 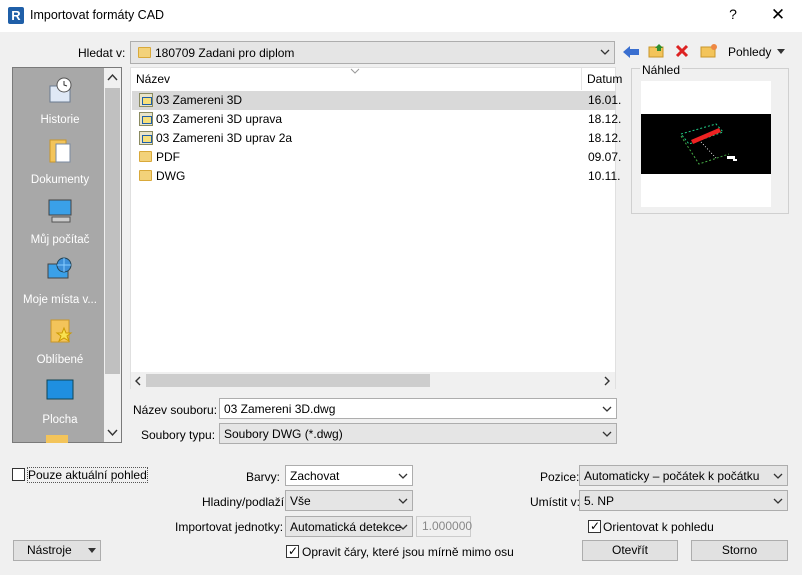 I want to click on layers-select: Vše, so click(x=349, y=500).